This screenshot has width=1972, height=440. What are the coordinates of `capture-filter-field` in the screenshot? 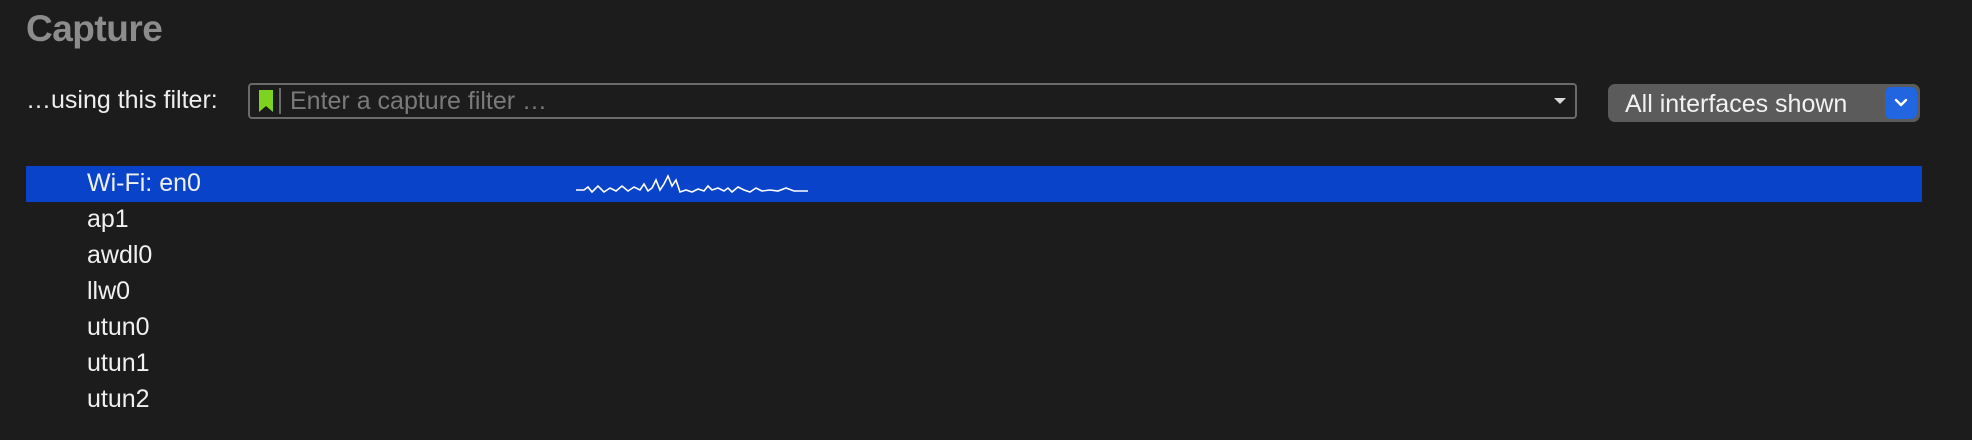 It's located at (912, 101).